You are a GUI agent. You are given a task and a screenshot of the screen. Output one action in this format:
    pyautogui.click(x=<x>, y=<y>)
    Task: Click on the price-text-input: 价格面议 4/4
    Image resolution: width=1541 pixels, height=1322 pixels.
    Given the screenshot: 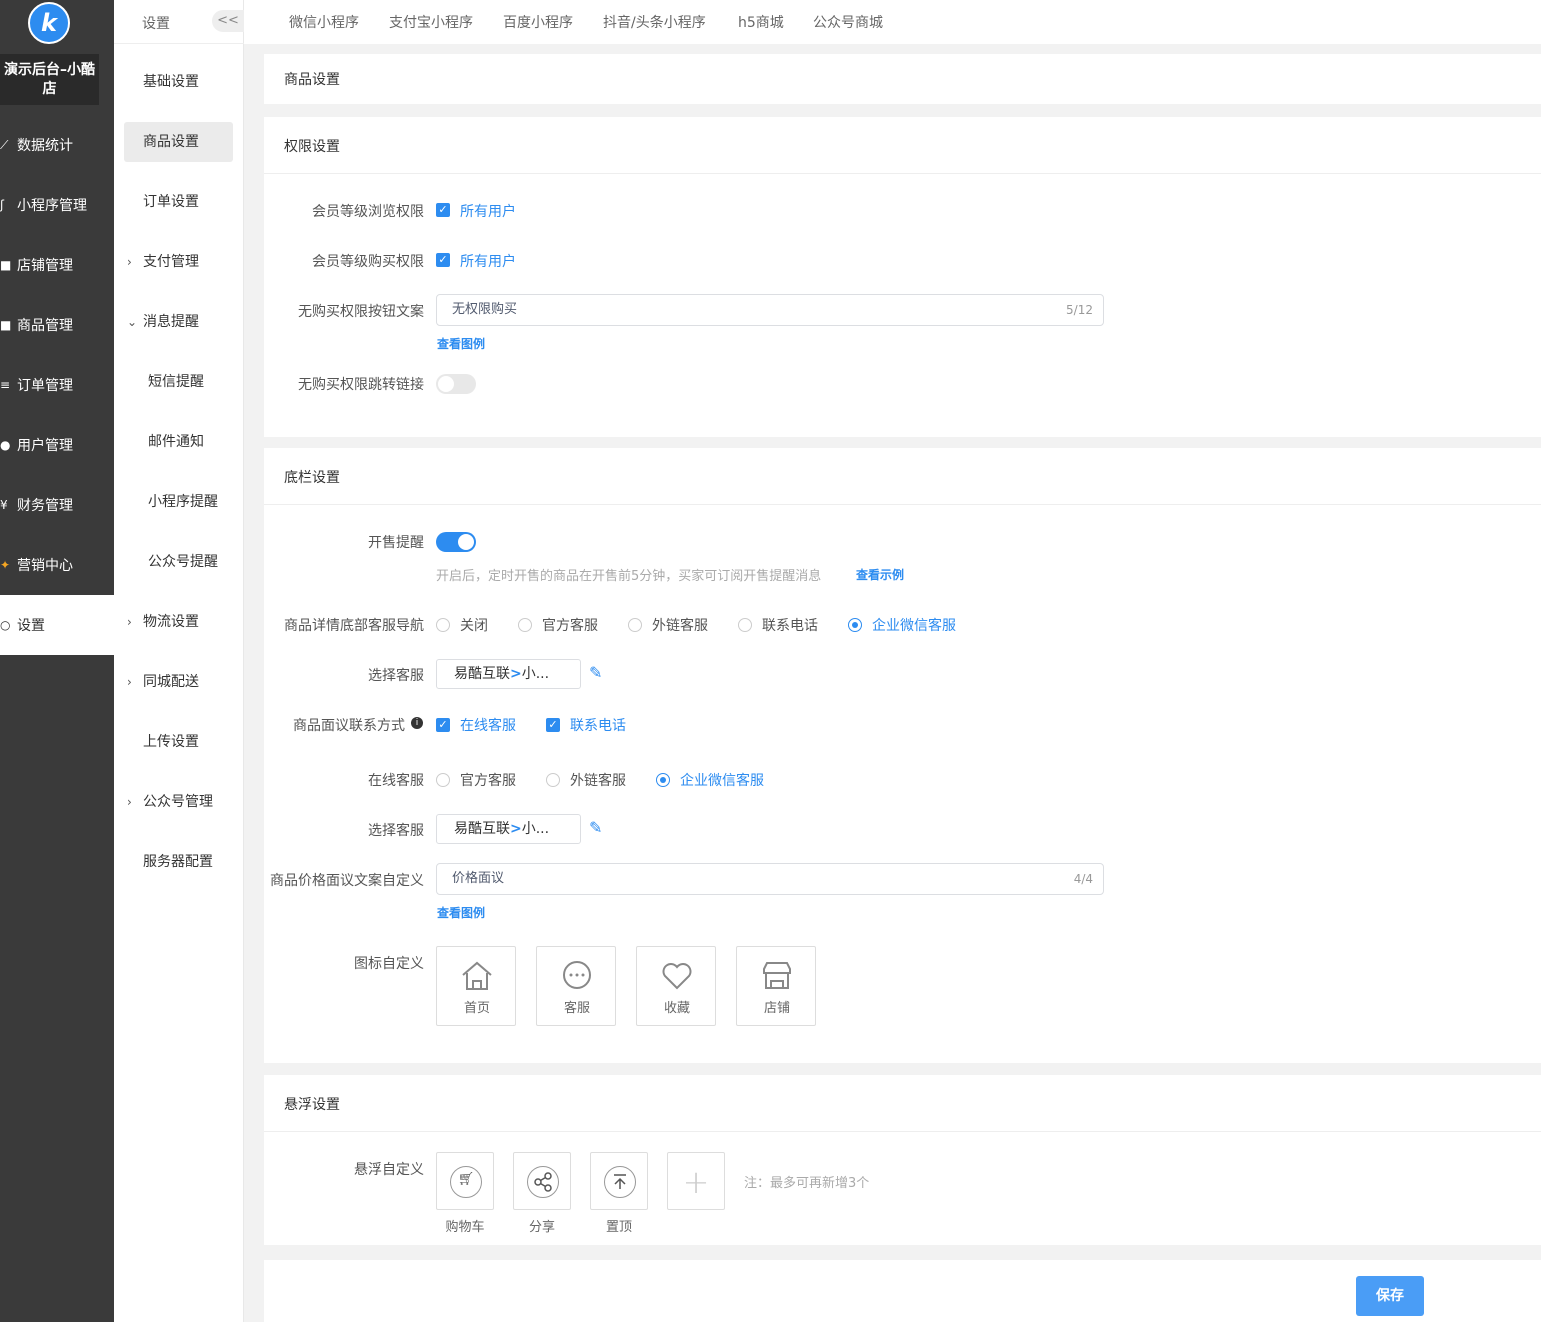 What is the action you would take?
    pyautogui.click(x=770, y=879)
    